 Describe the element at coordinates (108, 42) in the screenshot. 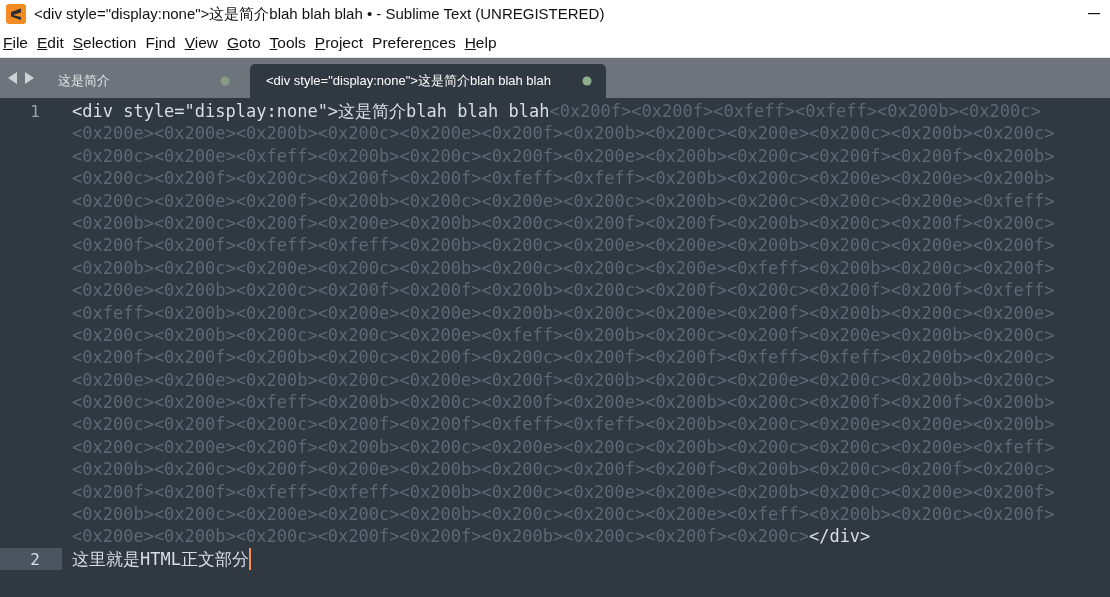

I see `menu-item: Selection` at that location.